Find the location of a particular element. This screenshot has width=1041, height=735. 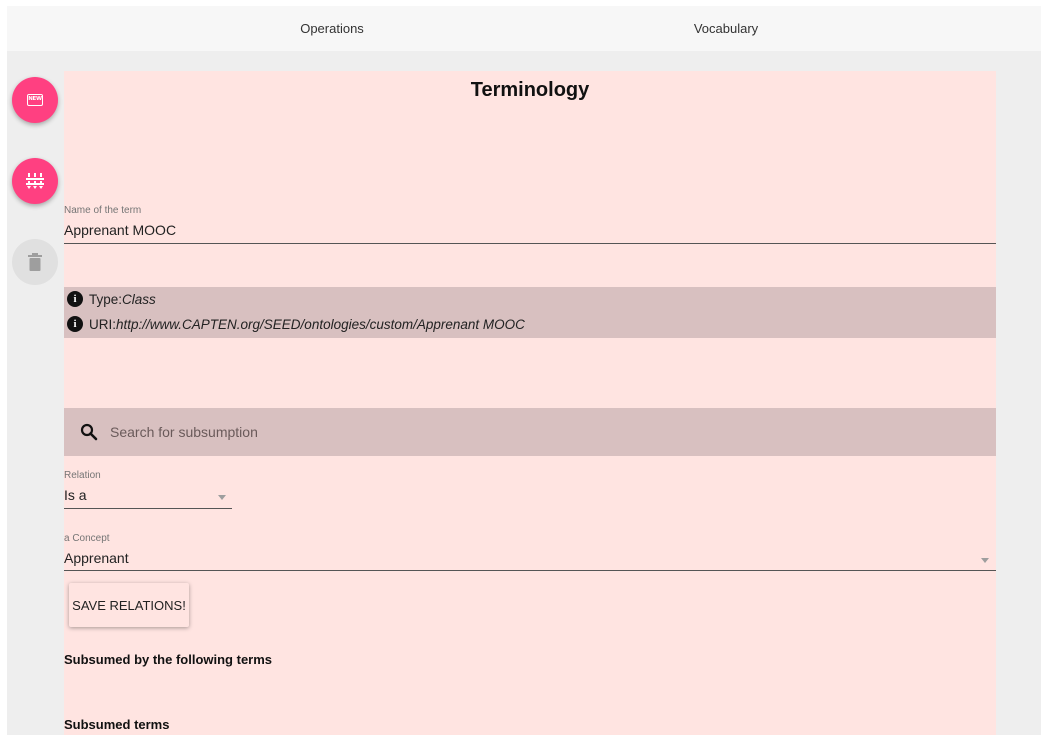

trash-icon is located at coordinates (35, 262).